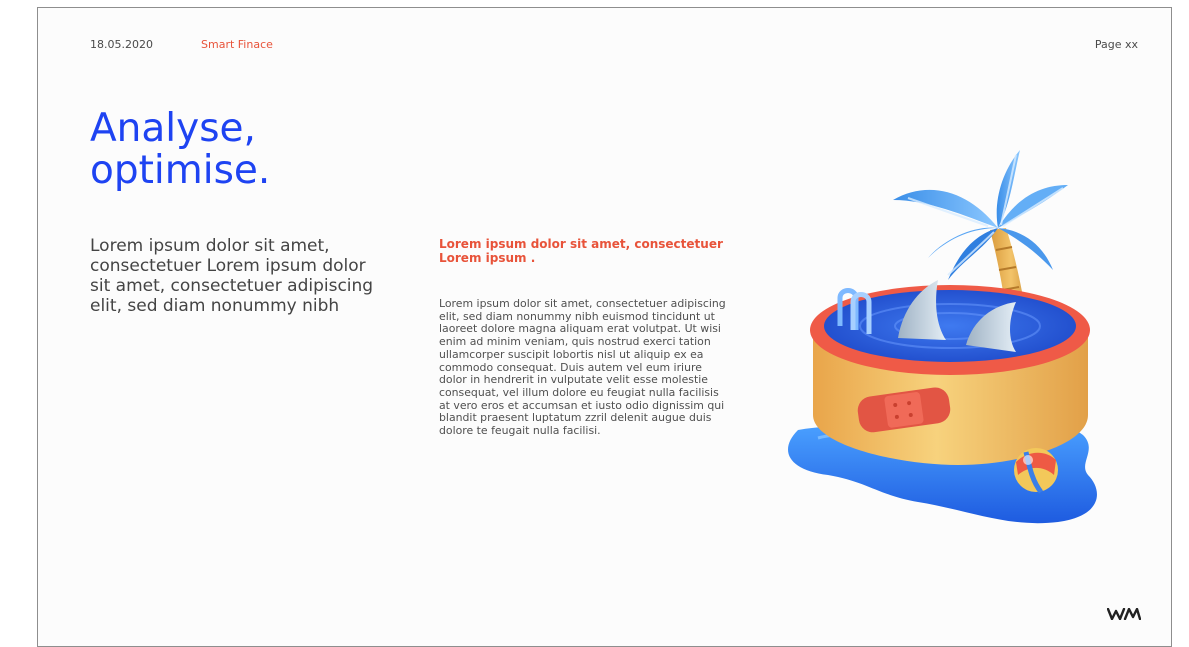 This screenshot has height=647, width=1189. Describe the element at coordinates (180, 170) in the screenshot. I see `title-line-2: optimise.` at that location.